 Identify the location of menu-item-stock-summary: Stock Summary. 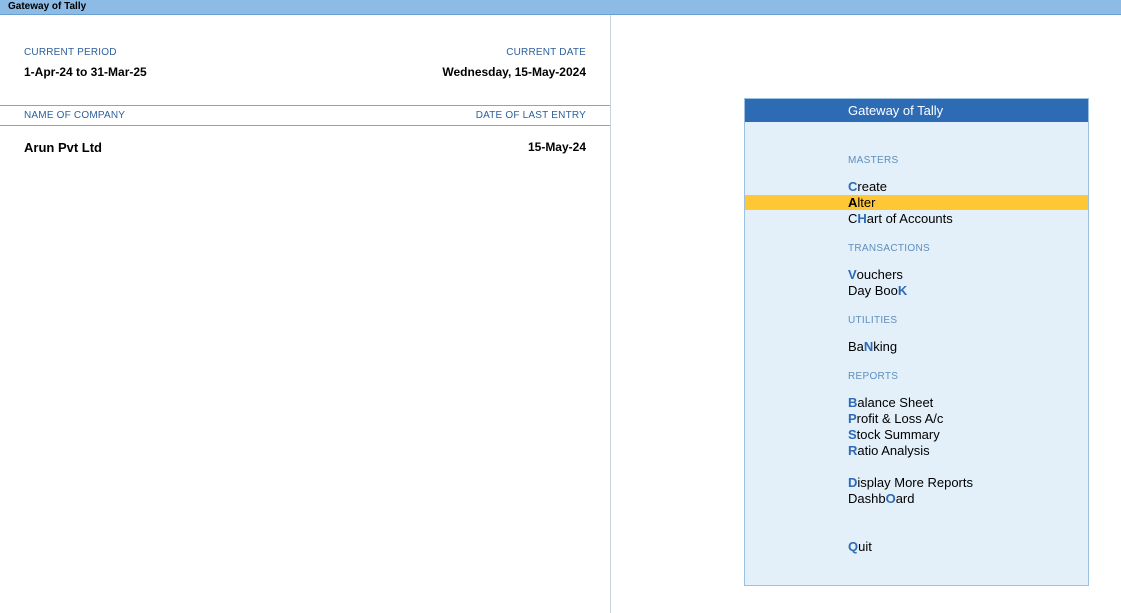
(916, 434).